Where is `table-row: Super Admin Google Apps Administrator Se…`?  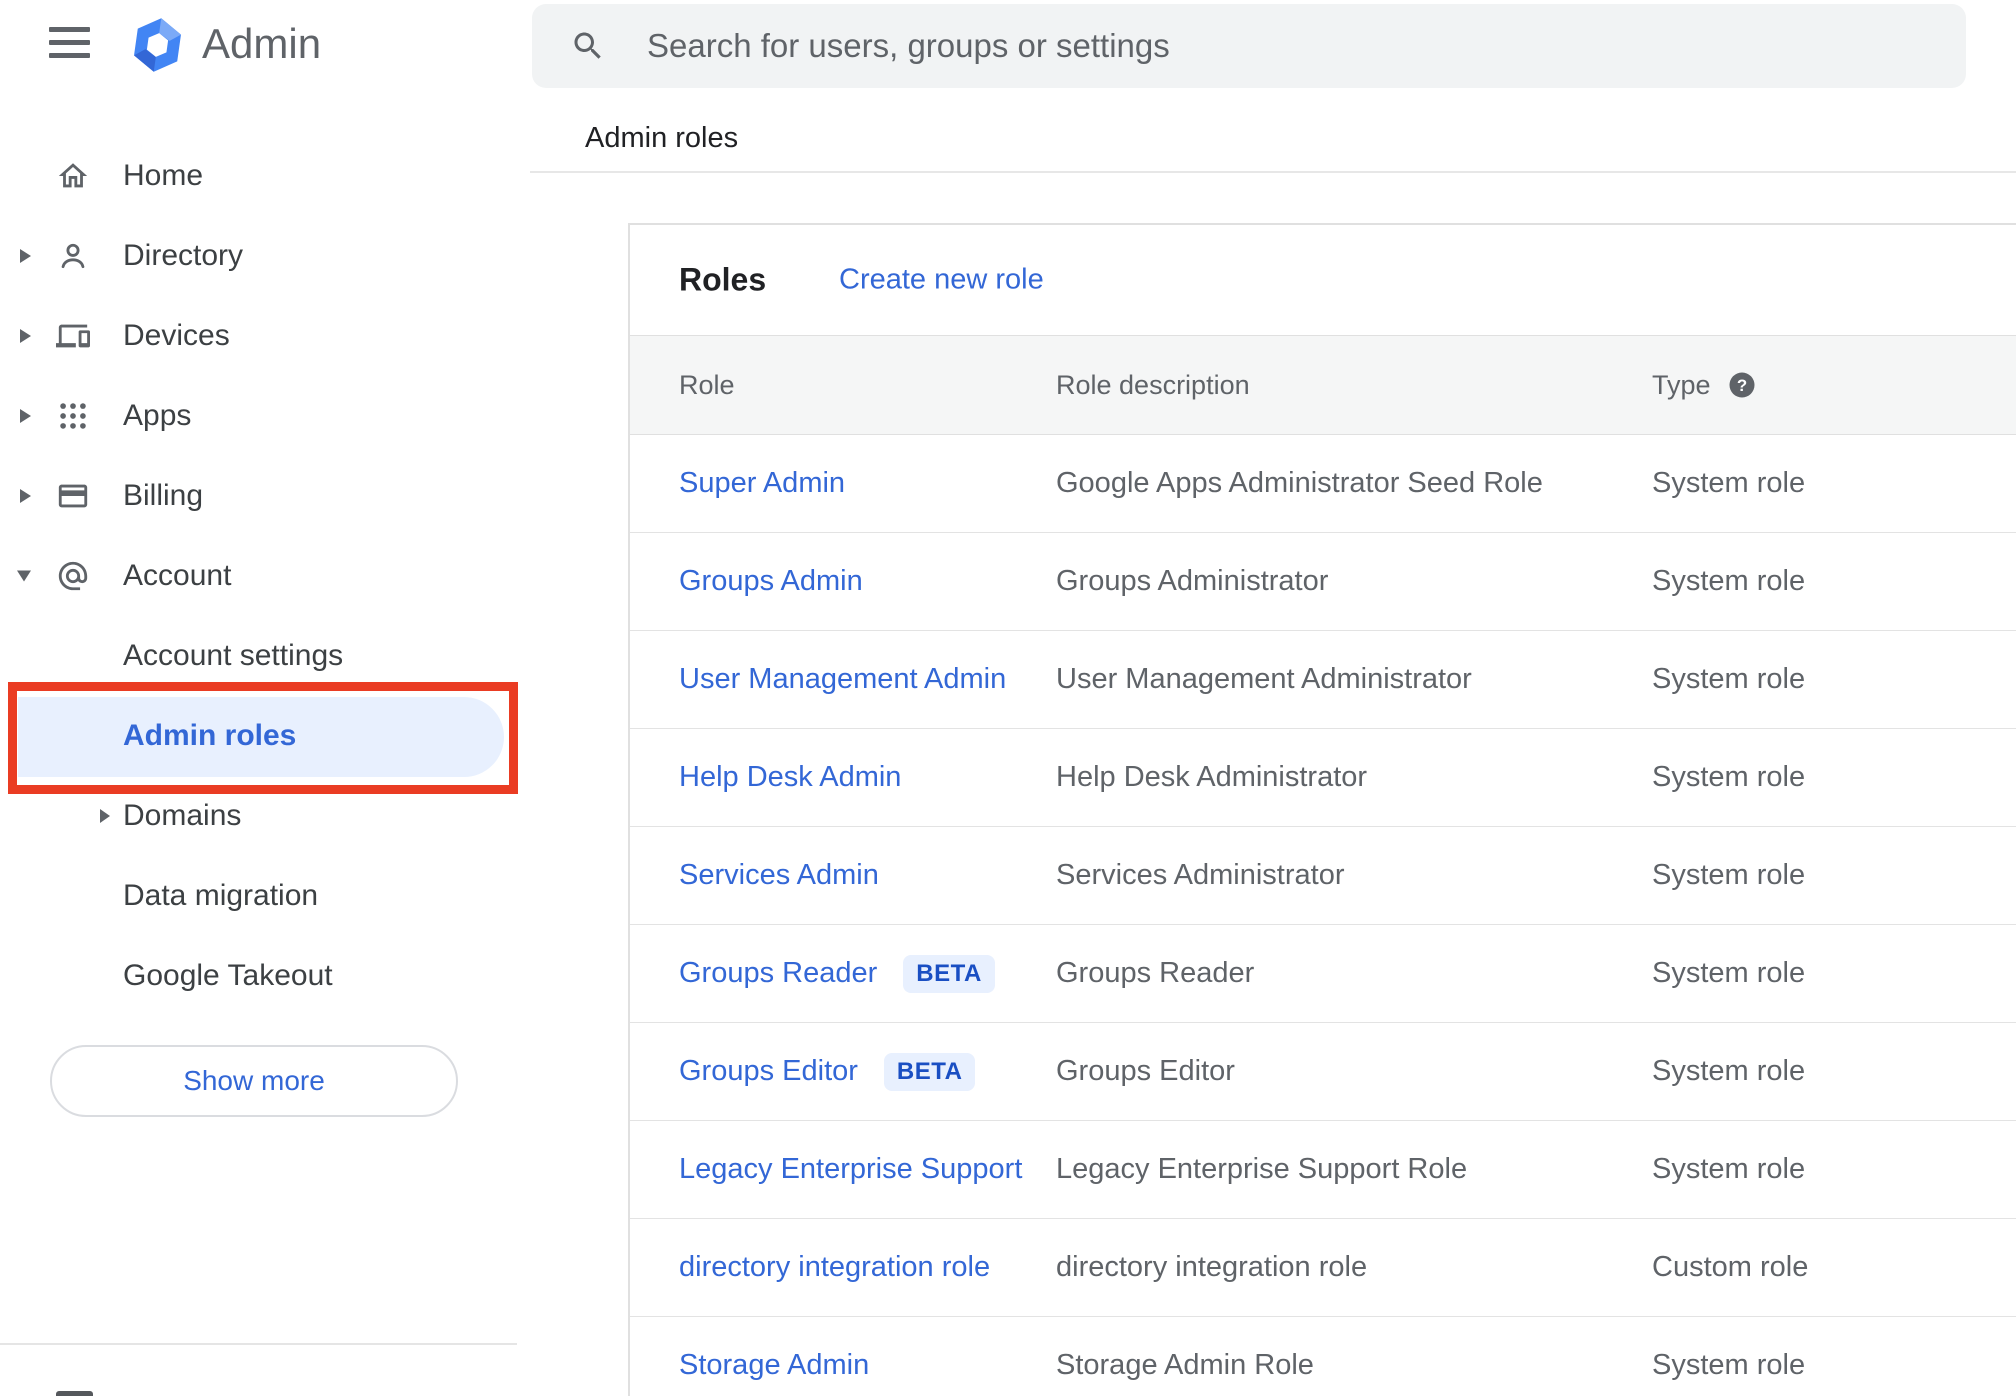
table-row: Super Admin Google Apps Administrator Se… is located at coordinates (1323, 484).